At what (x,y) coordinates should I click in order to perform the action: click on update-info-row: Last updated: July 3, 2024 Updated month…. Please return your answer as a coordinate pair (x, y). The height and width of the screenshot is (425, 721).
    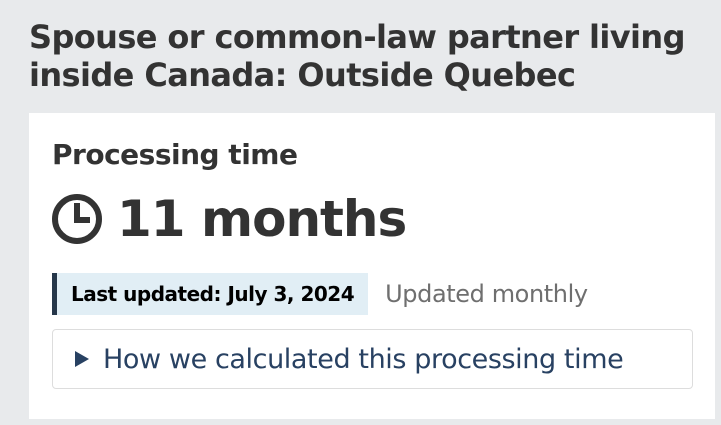
    Looking at the image, I should click on (320, 294).